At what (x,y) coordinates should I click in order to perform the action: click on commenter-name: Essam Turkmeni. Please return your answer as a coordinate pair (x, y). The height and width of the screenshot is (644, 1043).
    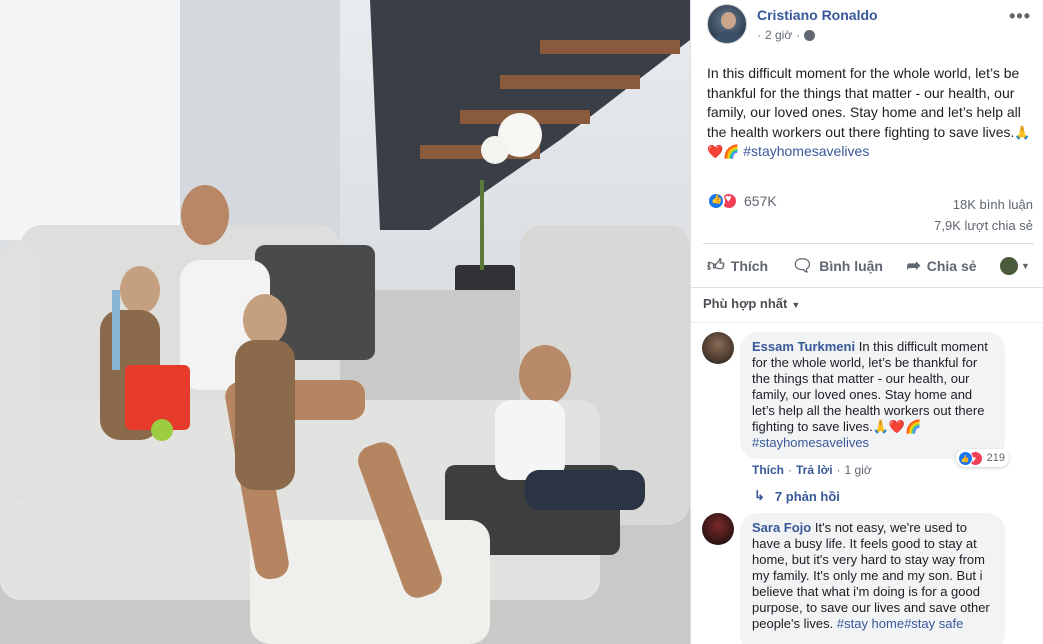
    Looking at the image, I should click on (803, 346).